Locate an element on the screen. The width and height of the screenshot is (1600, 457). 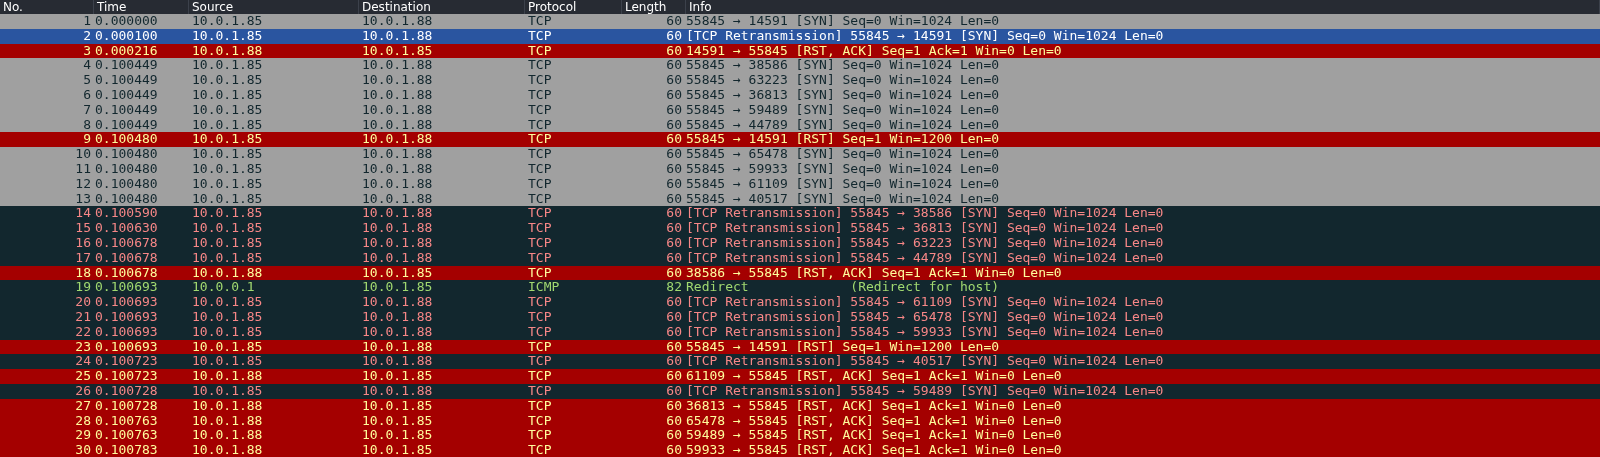
table-cell-text: 24 is located at coordinates (83, 362).